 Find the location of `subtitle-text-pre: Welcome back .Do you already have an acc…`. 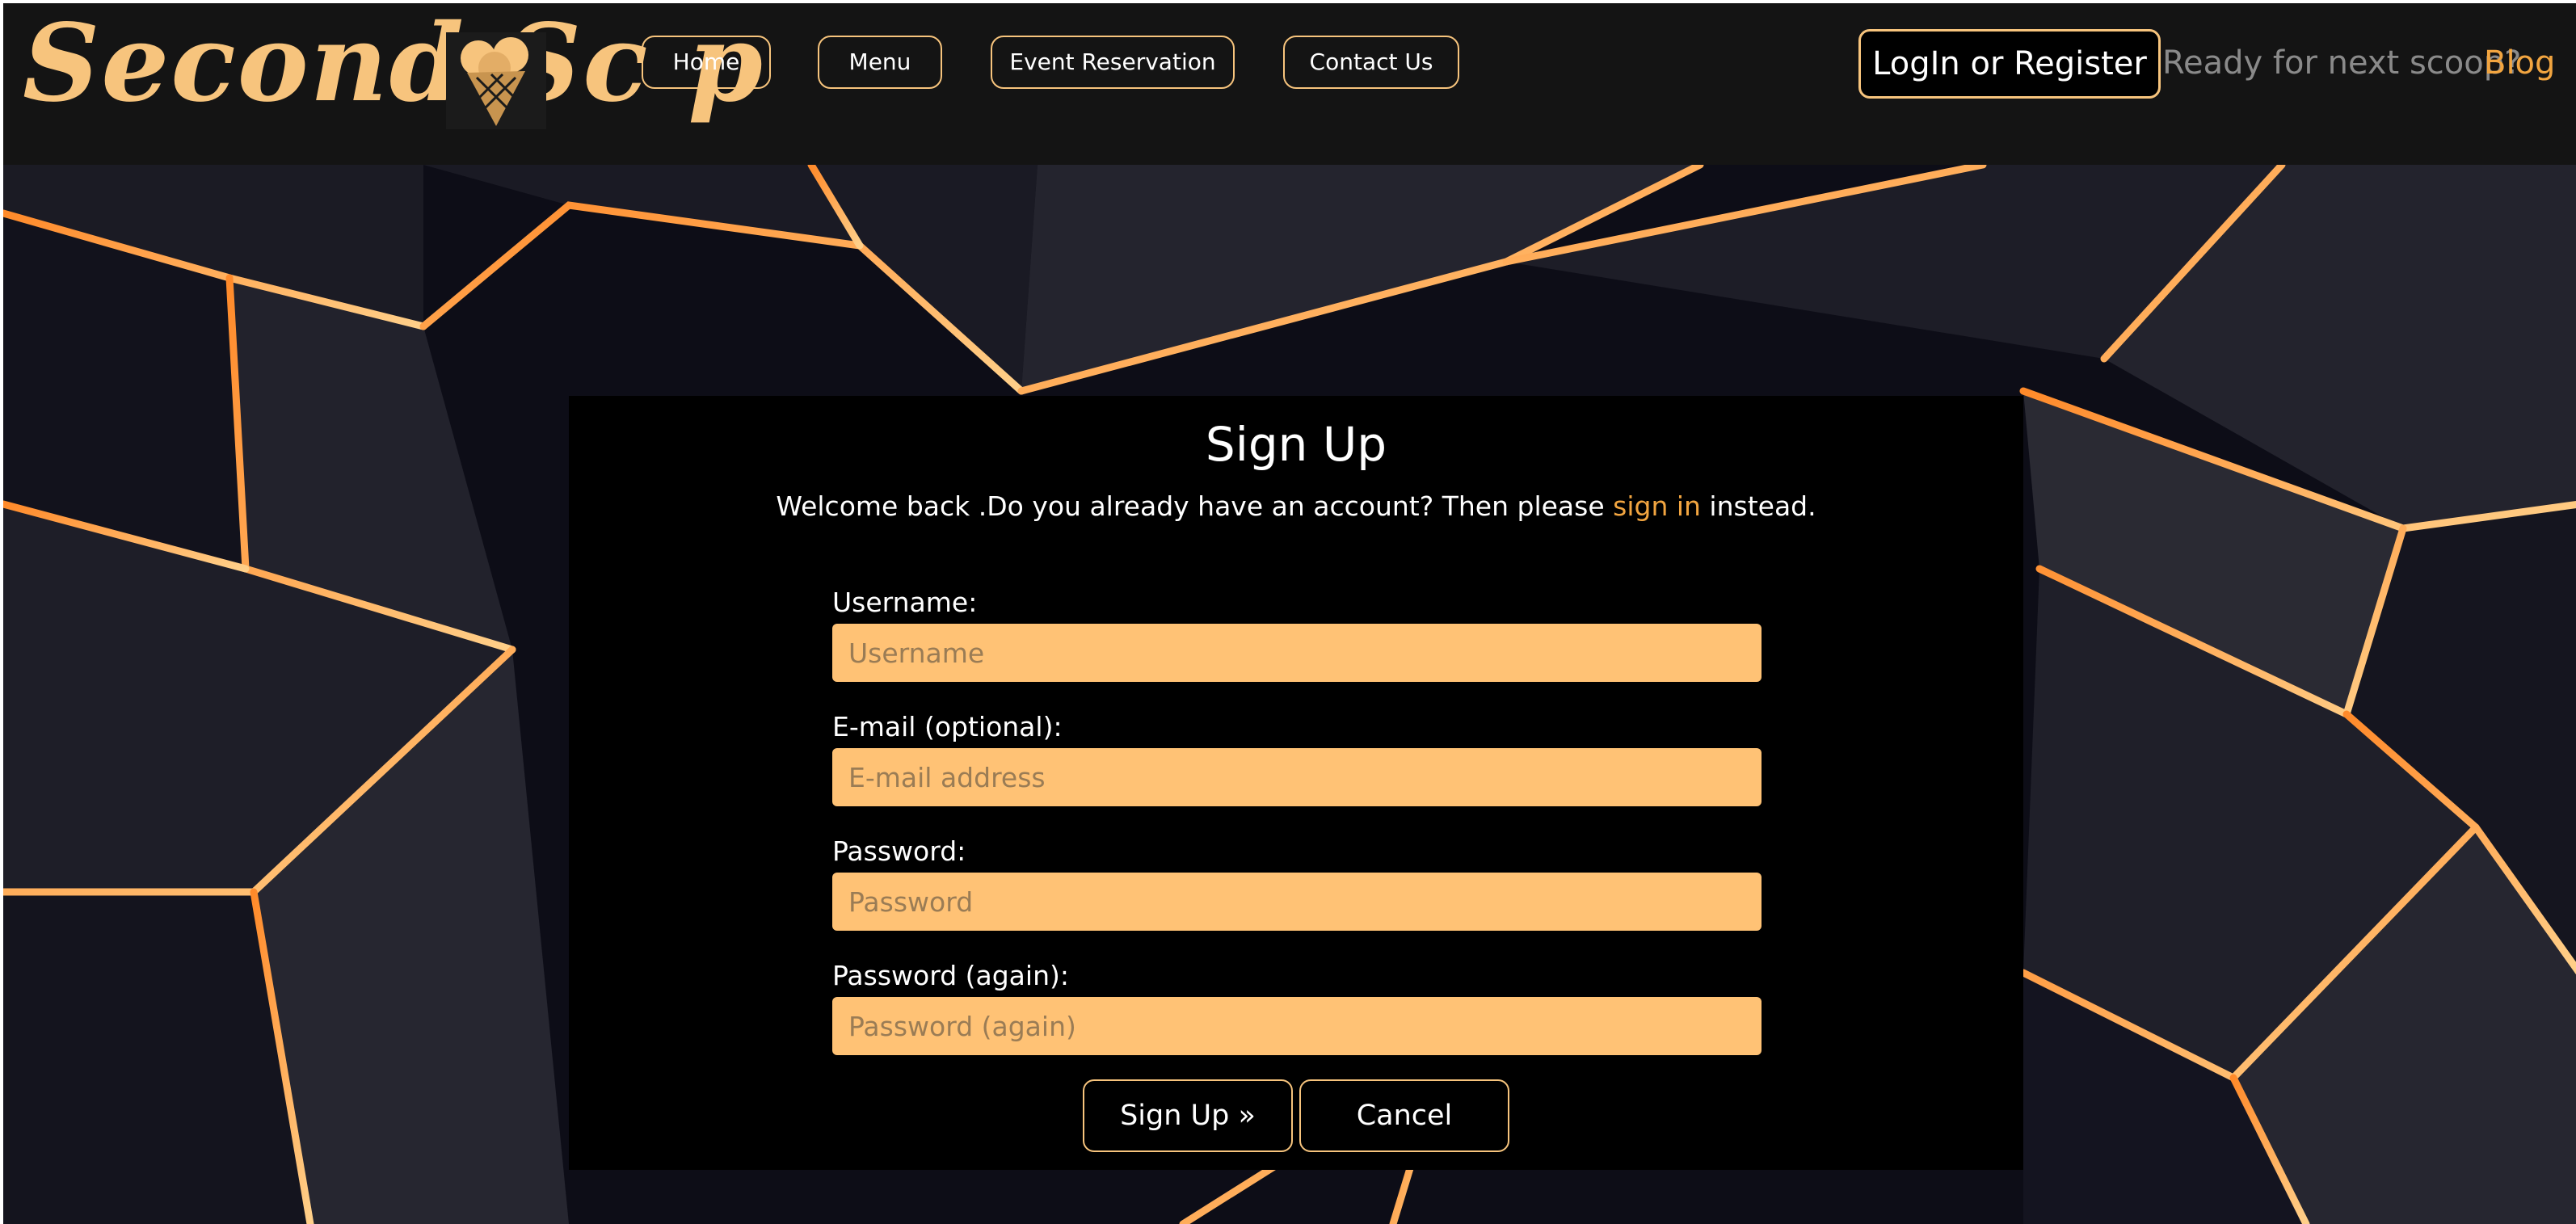

subtitle-text-pre: Welcome back .Do you already have an acc… is located at coordinates (1195, 506).